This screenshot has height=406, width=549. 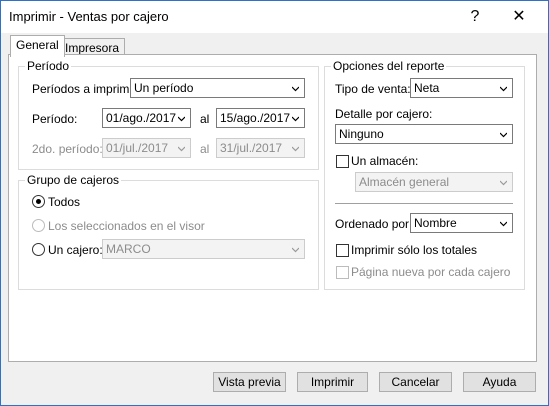 I want to click on tipo-venta-select: Neta, so click(x=461, y=88).